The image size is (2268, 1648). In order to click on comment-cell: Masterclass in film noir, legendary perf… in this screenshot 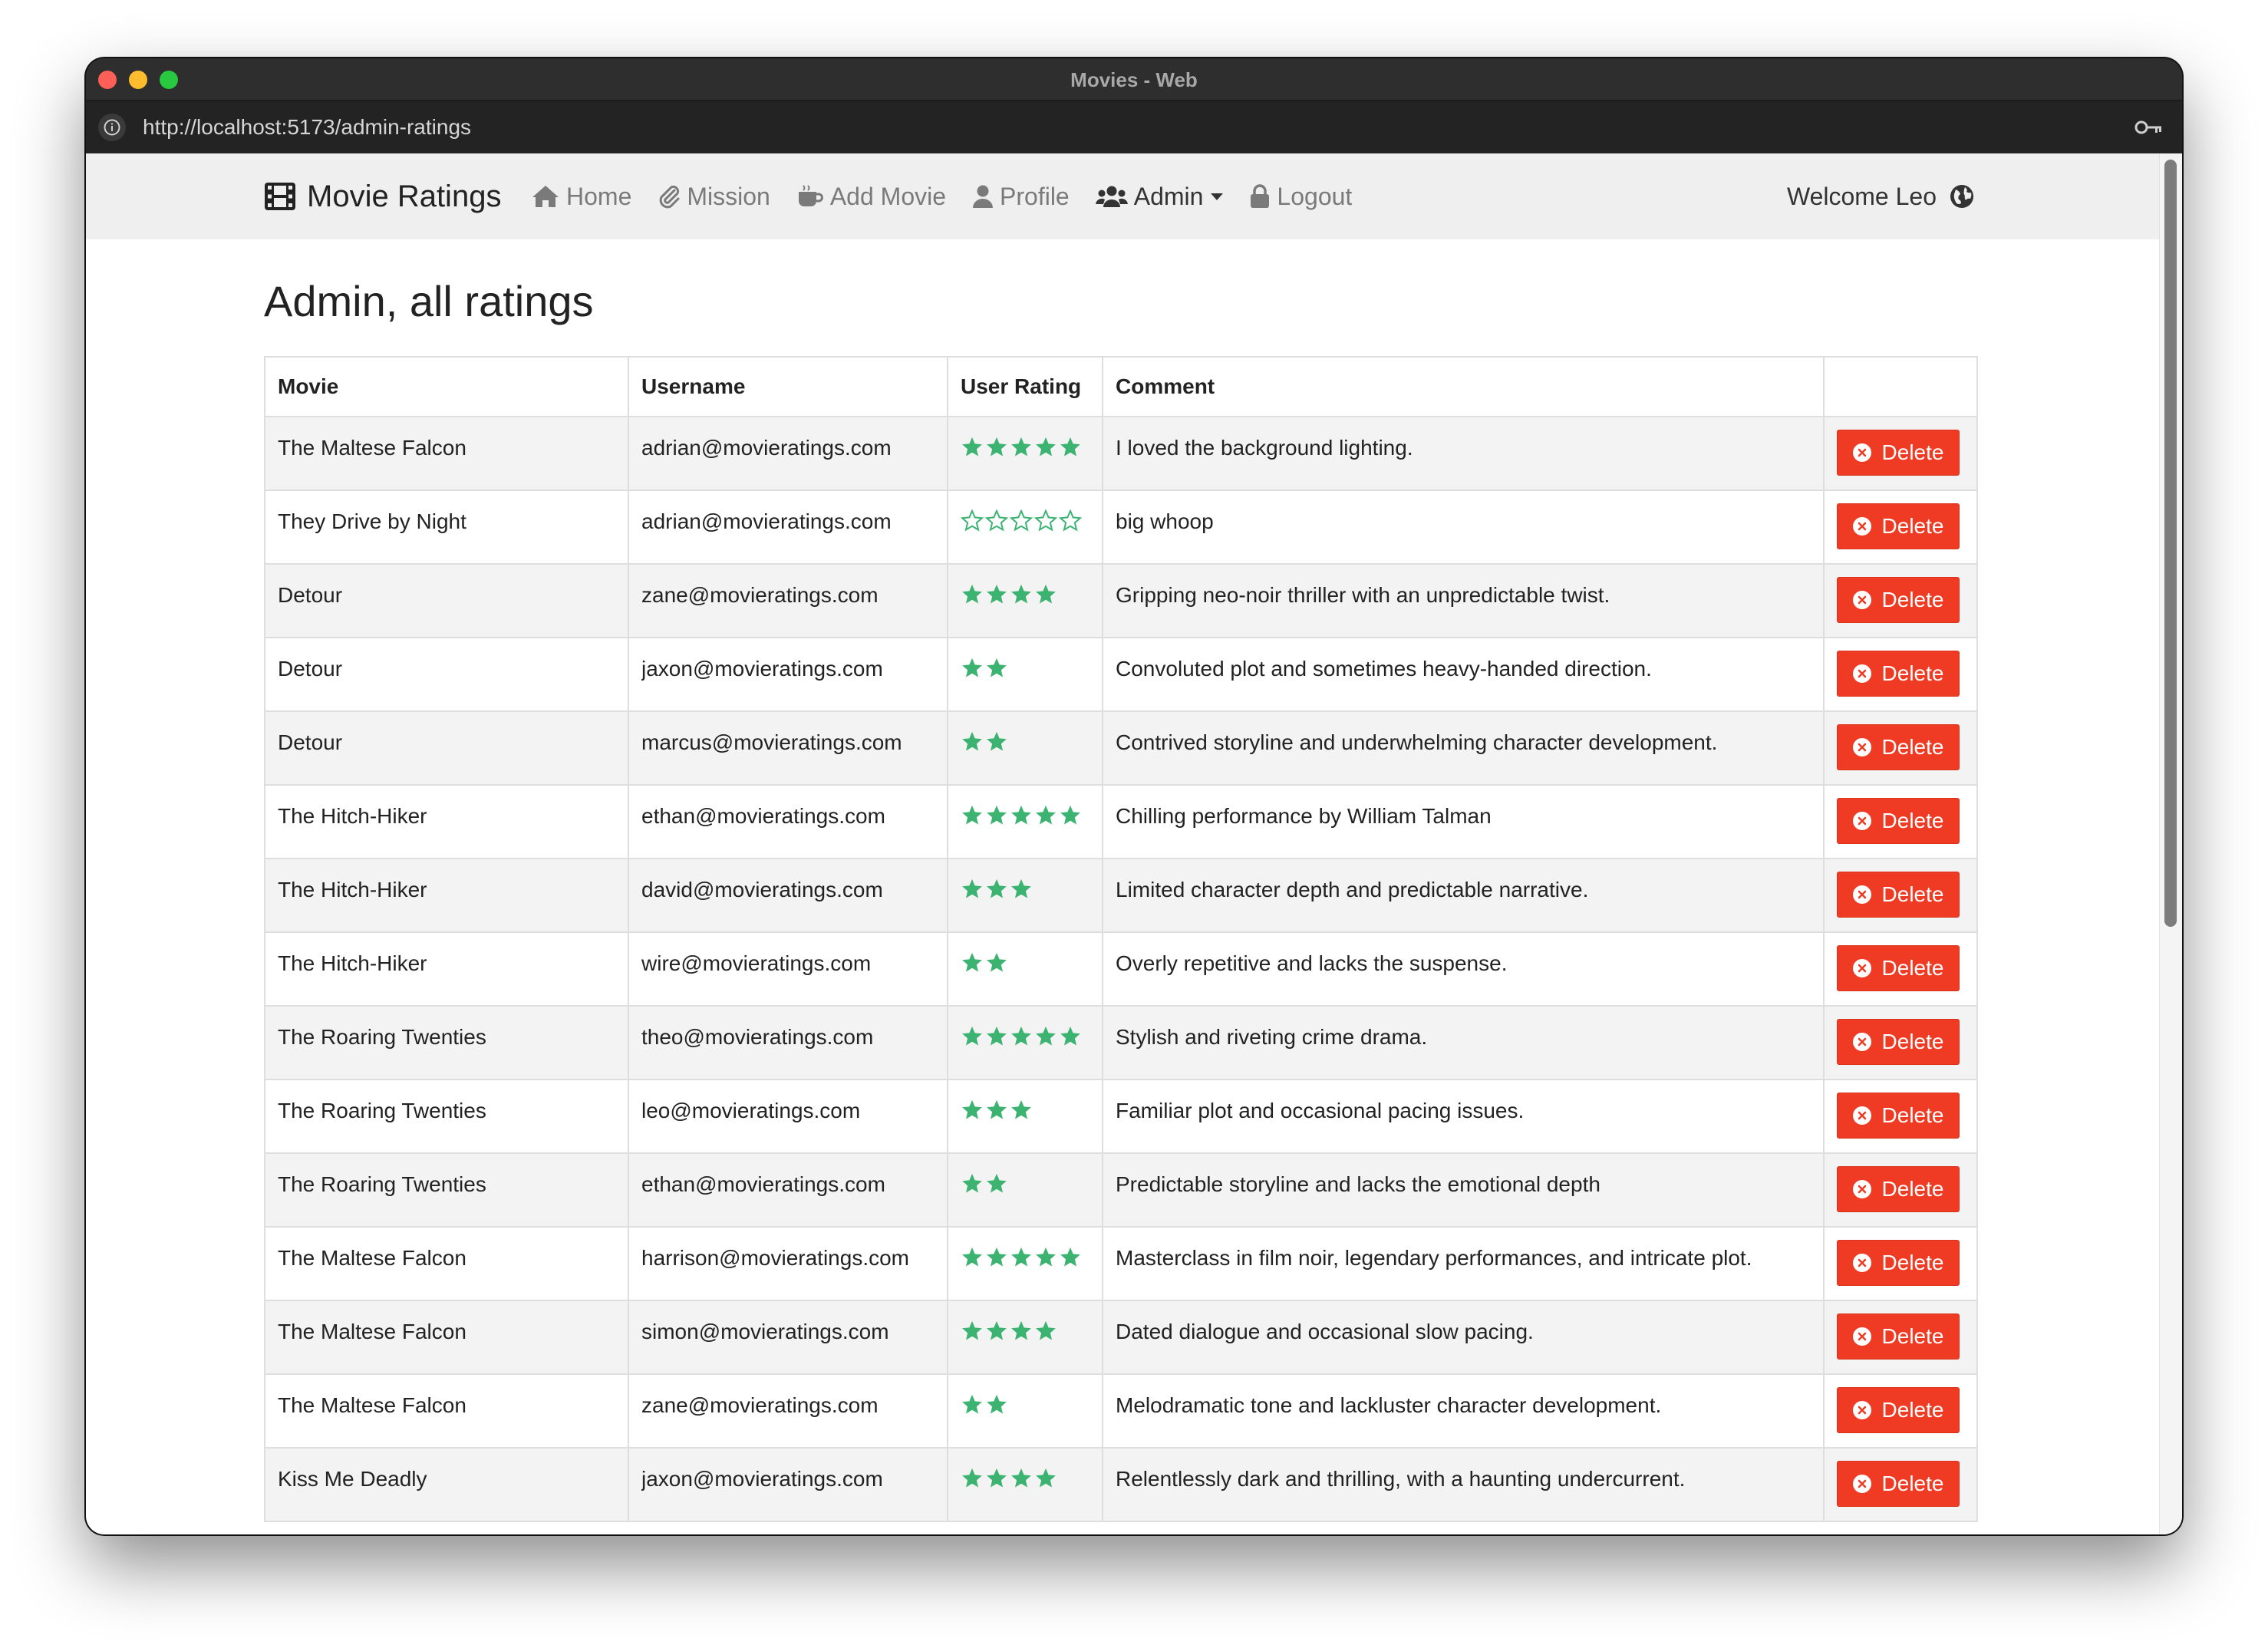, I will do `click(1464, 1263)`.